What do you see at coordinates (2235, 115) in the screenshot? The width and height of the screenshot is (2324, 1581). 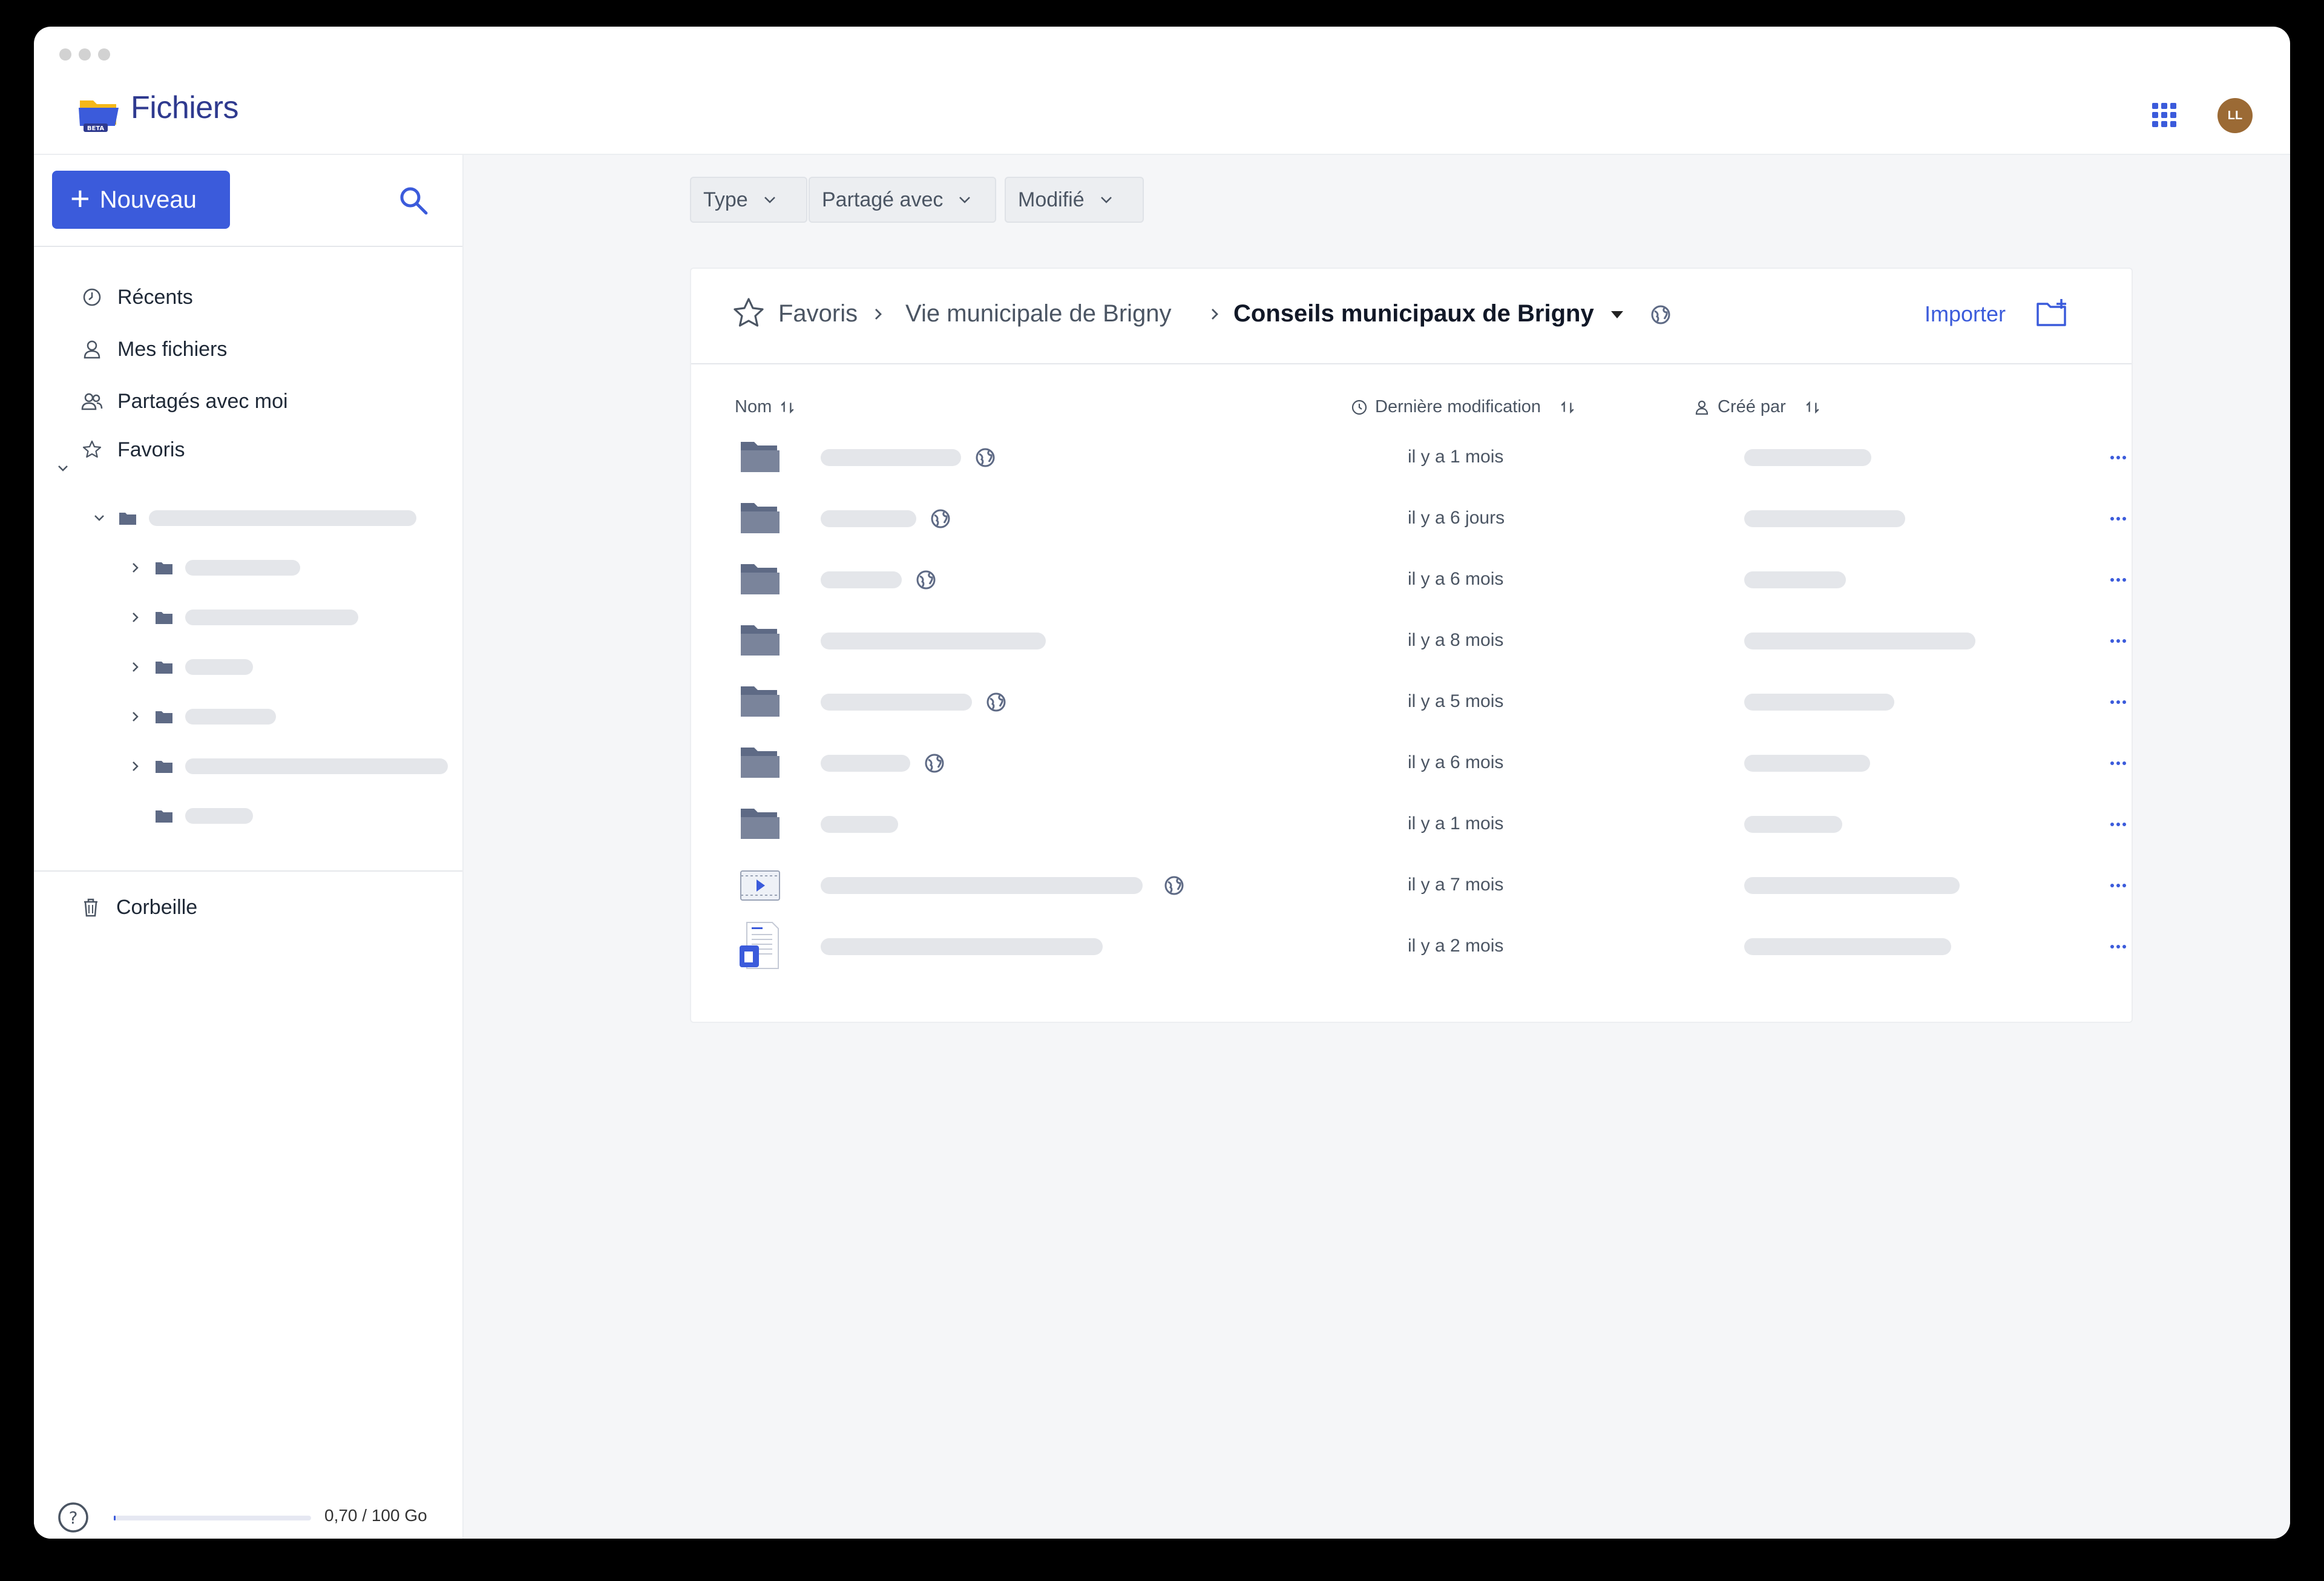 I see `user-avatar: LL` at bounding box center [2235, 115].